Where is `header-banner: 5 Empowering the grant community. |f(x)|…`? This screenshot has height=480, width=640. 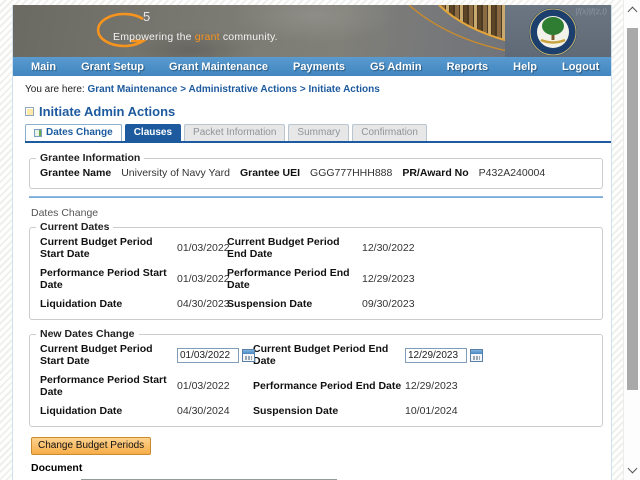 header-banner: 5 Empowering the grant community. |f(x)|… is located at coordinates (312, 31).